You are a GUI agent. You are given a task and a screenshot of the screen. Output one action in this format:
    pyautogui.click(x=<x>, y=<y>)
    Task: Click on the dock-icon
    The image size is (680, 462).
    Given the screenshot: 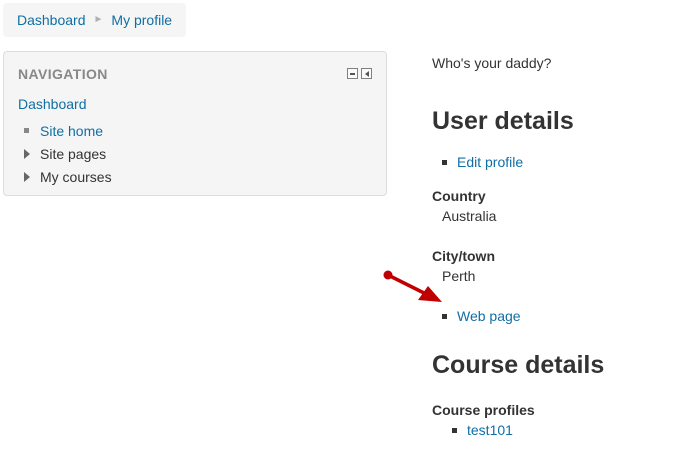 What is the action you would take?
    pyautogui.click(x=366, y=73)
    